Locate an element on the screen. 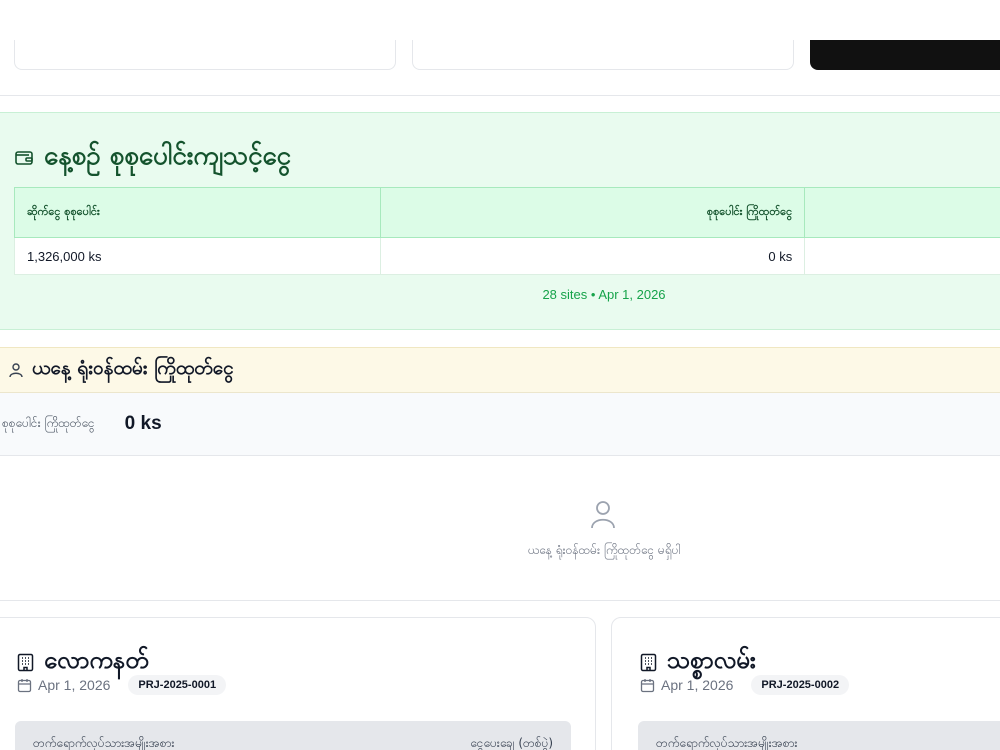 This screenshot has width=1000, height=750. staff-advance-summary-label: စုစုပေါင်း ကြိုထုတ်ငွေ is located at coordinates (48, 423).